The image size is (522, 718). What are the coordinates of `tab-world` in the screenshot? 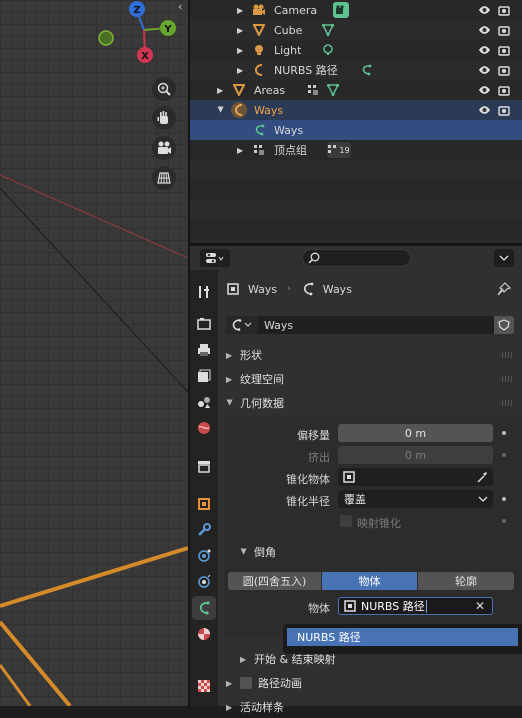 It's located at (204, 428).